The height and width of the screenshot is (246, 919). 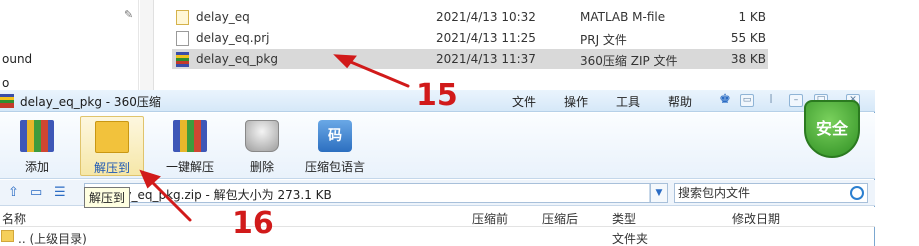 What do you see at coordinates (560, 218) in the screenshot?
I see `column-size-after: 压缩后` at bounding box center [560, 218].